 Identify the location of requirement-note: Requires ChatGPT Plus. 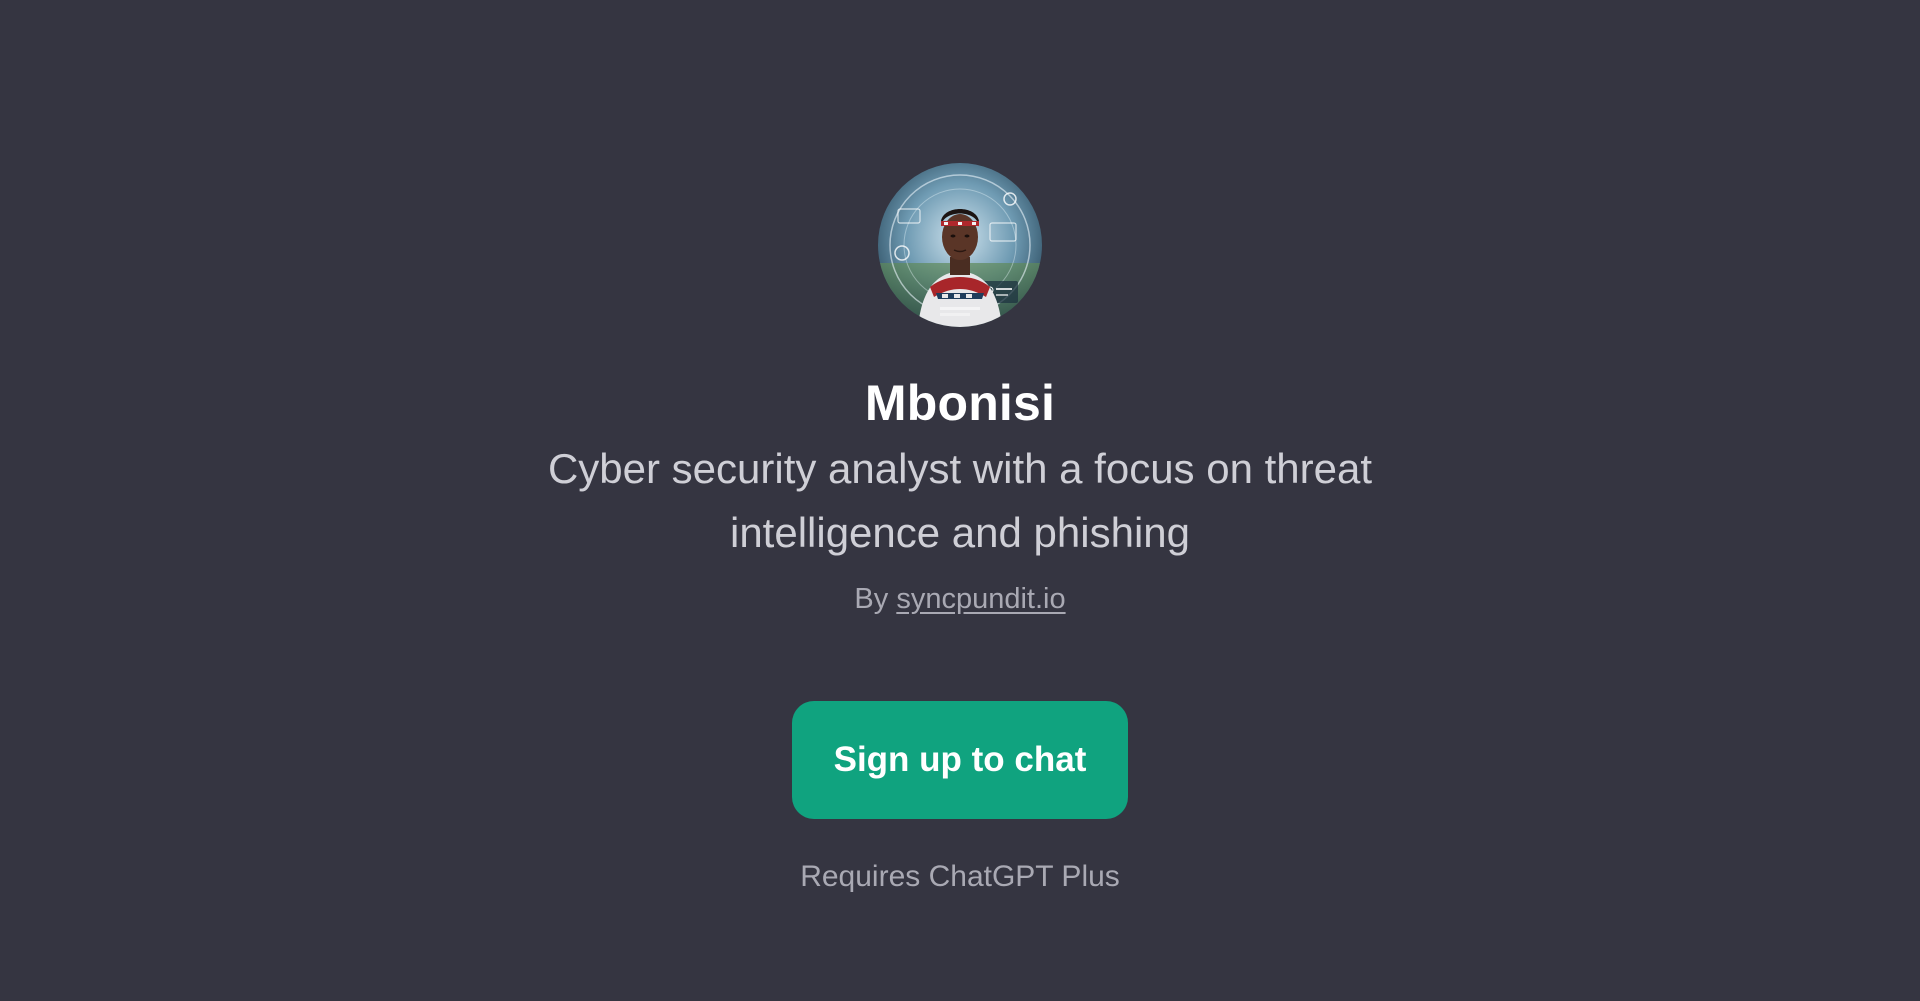
(960, 876).